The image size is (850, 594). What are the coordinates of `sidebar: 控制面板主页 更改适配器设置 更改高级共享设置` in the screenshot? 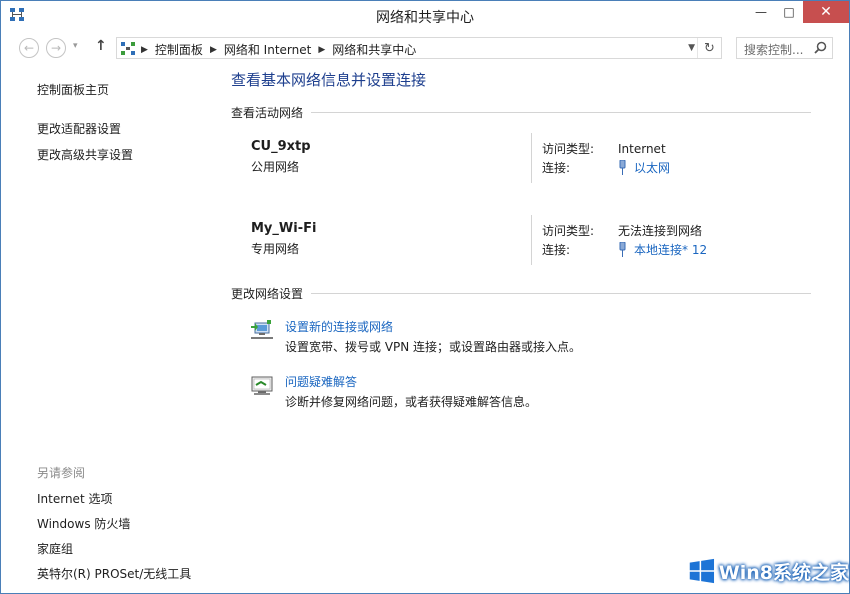 It's located at (127, 126).